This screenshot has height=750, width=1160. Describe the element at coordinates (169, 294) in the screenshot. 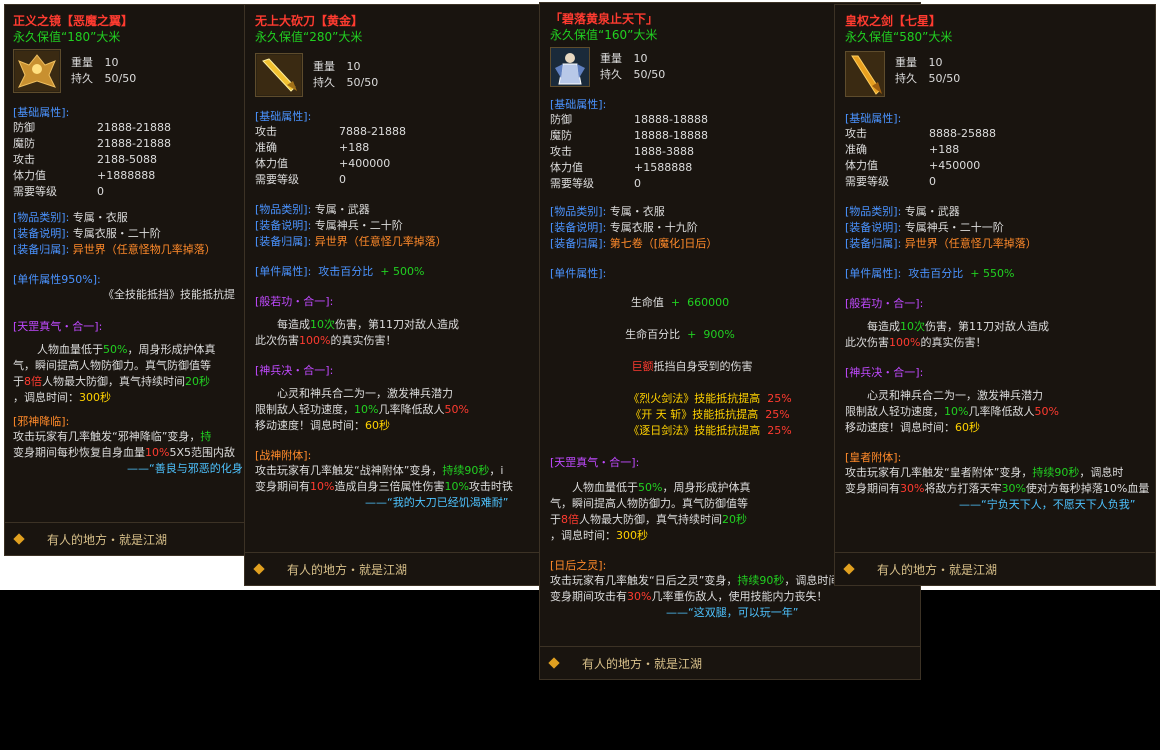

I see `single-attr-line: 《全技能抵挡》技能抵抗提` at that location.